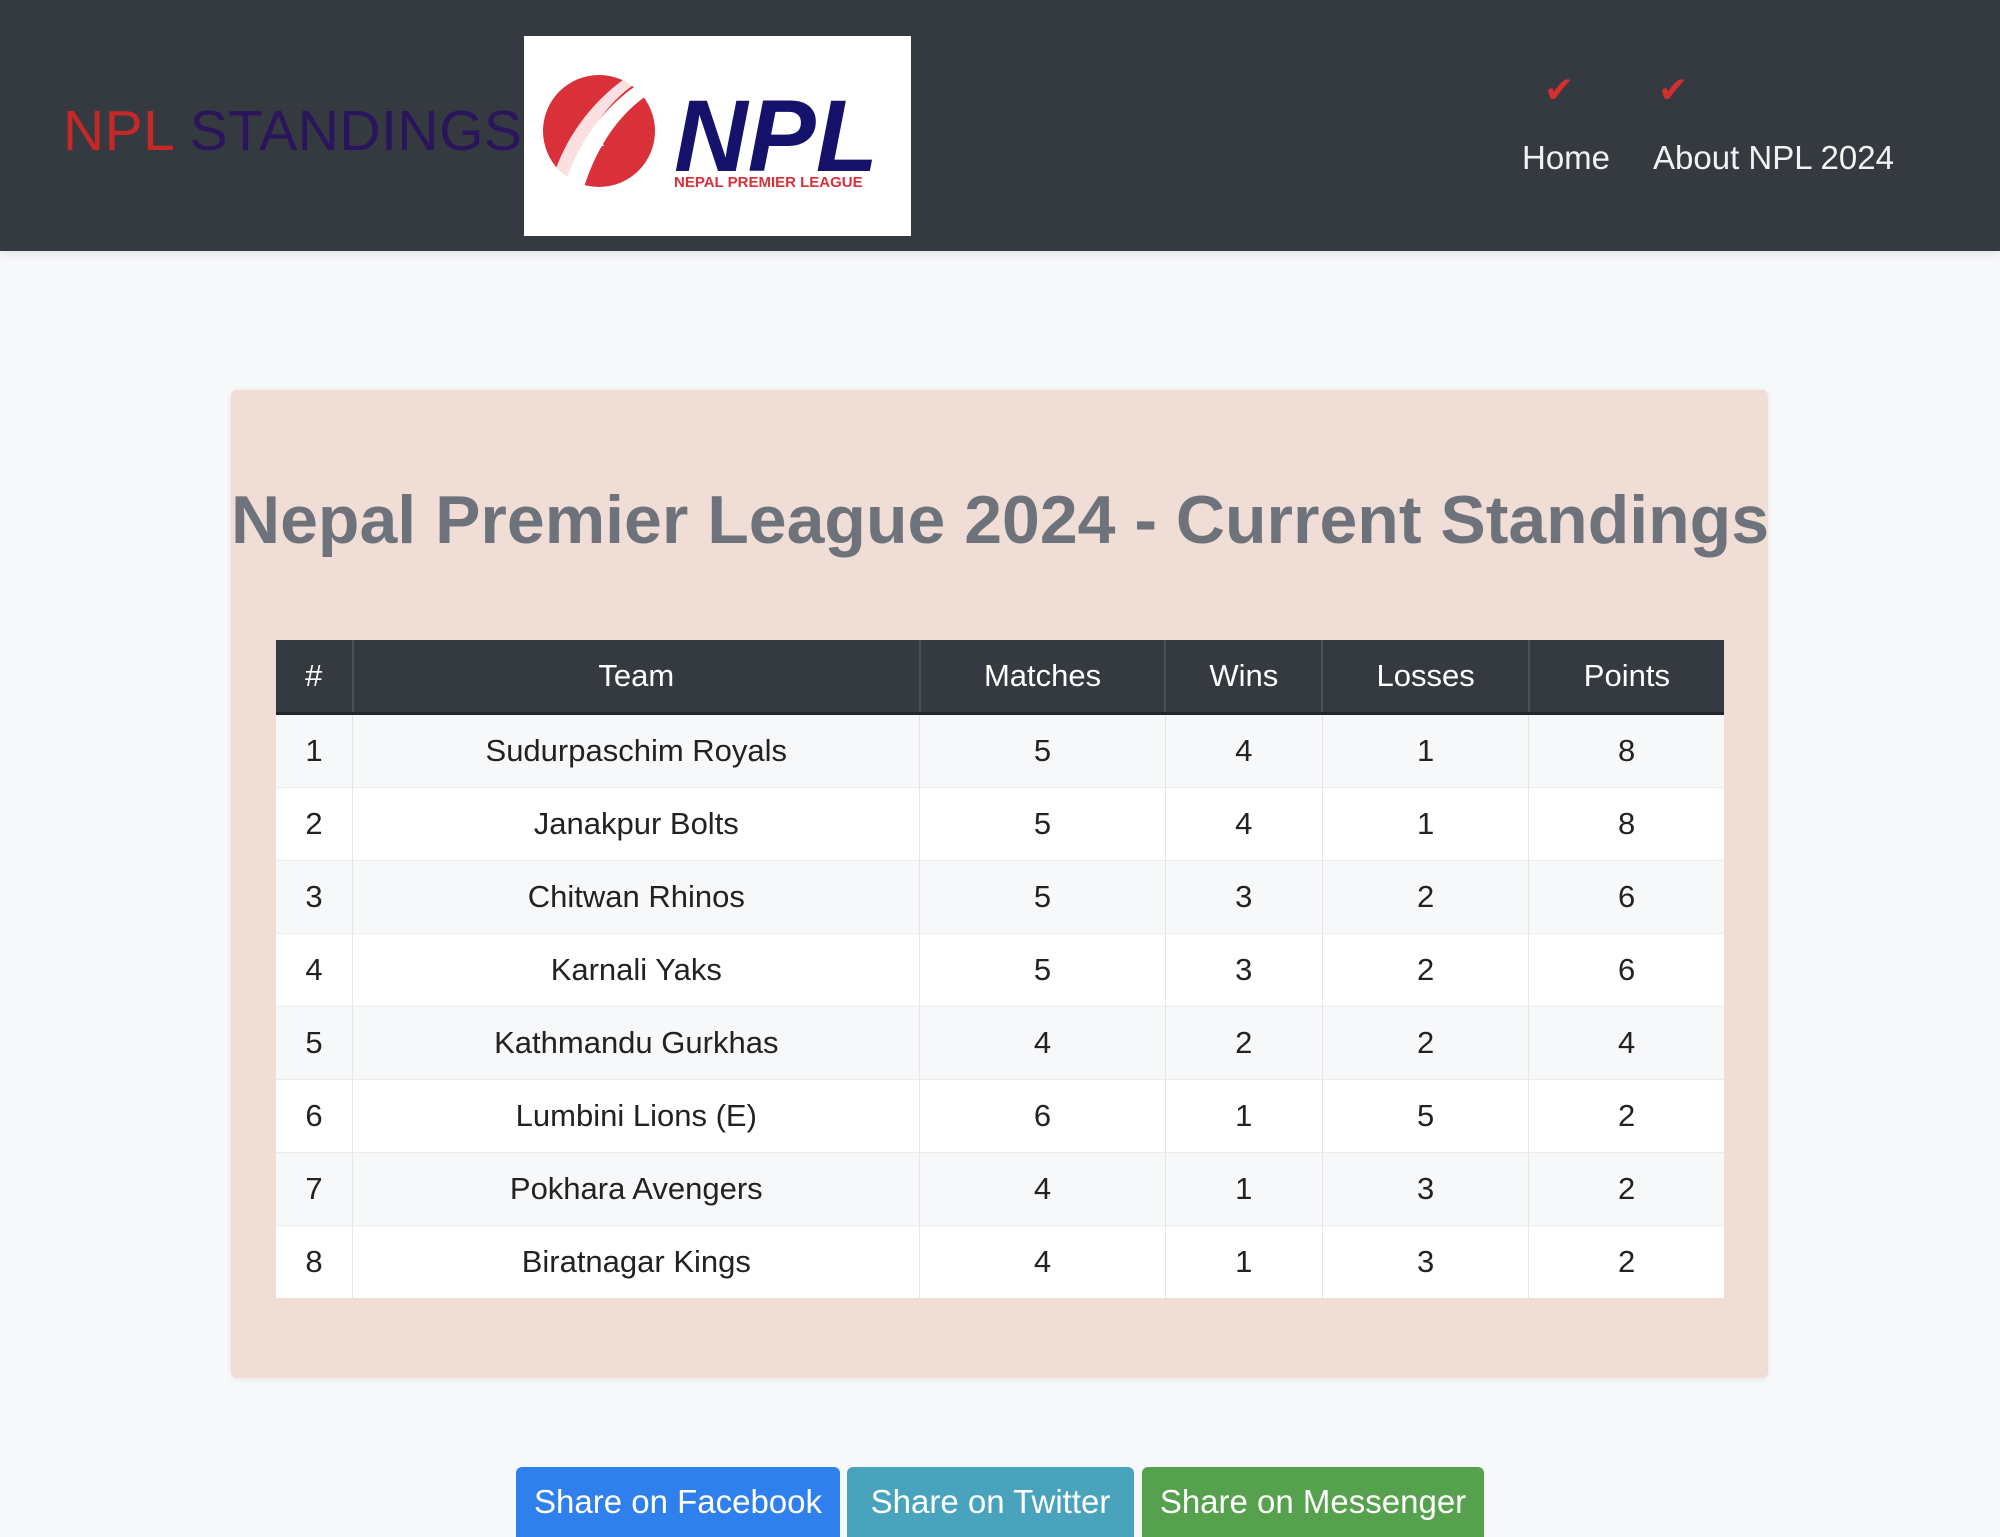 This screenshot has height=1537, width=2000. I want to click on header-wins: Wins, so click(1243, 677).